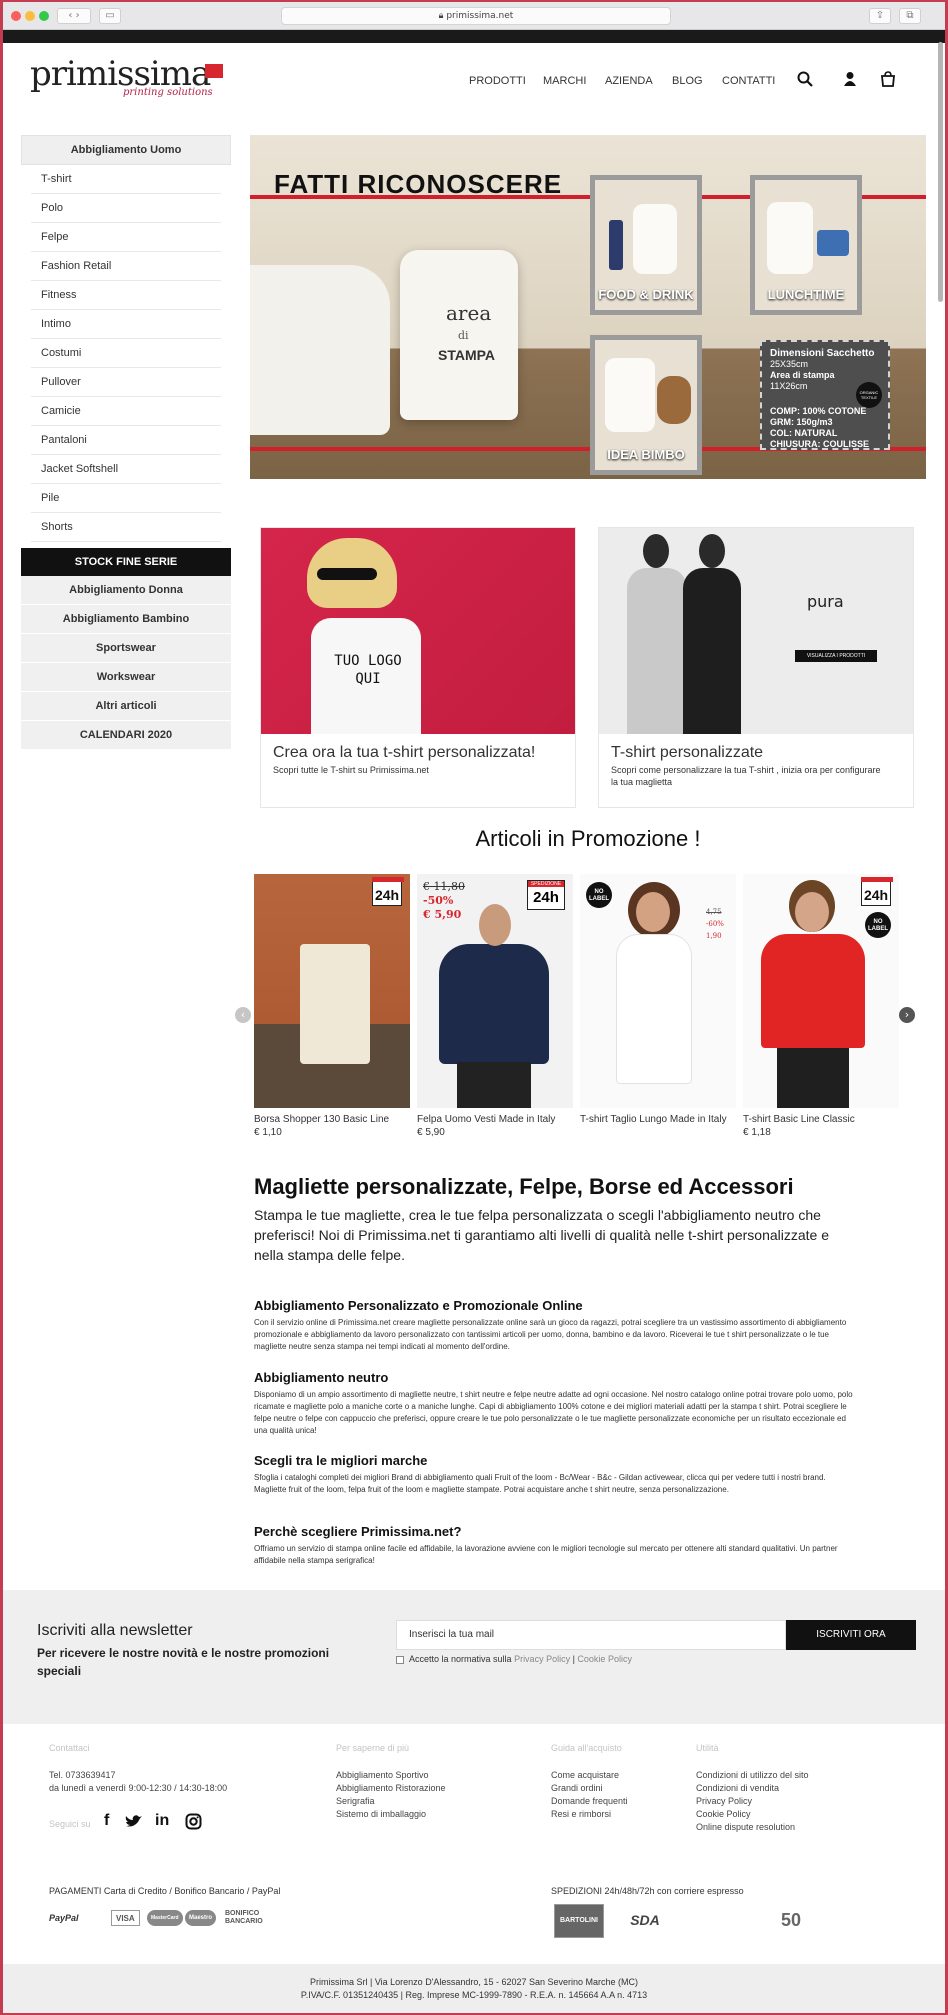 This screenshot has height=2015, width=948. What do you see at coordinates (821, 1119) in the screenshot?
I see `product-name: T-shirt Basic Line Classic` at bounding box center [821, 1119].